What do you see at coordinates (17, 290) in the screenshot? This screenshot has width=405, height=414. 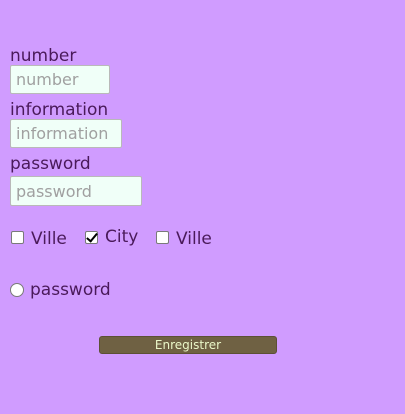 I see `radio-password` at bounding box center [17, 290].